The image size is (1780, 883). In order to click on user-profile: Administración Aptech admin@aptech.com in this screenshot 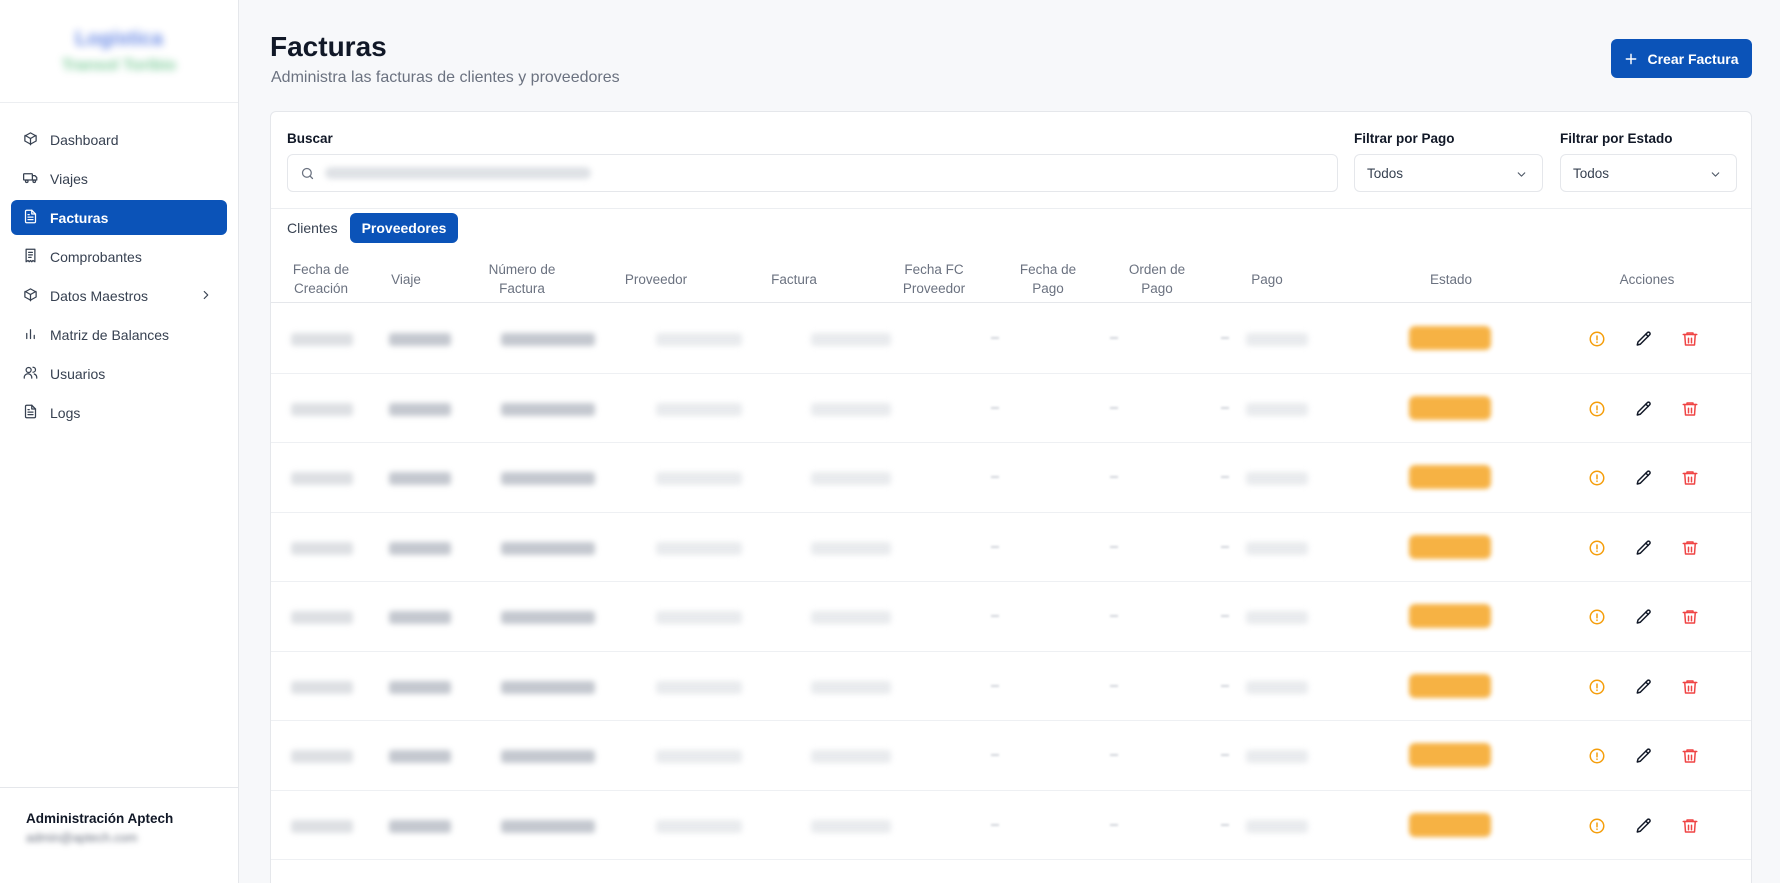, I will do `click(119, 835)`.